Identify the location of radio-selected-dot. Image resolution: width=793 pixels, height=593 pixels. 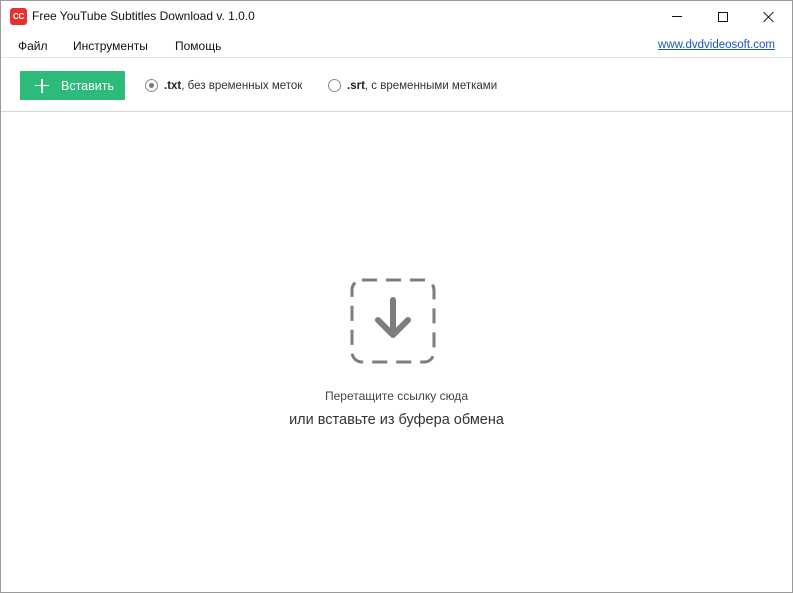
(151, 85).